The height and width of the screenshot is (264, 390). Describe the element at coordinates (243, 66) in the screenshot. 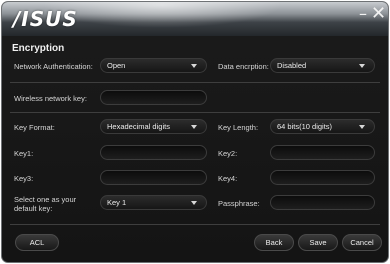

I see `data-encryption-label: Data encrption:` at that location.